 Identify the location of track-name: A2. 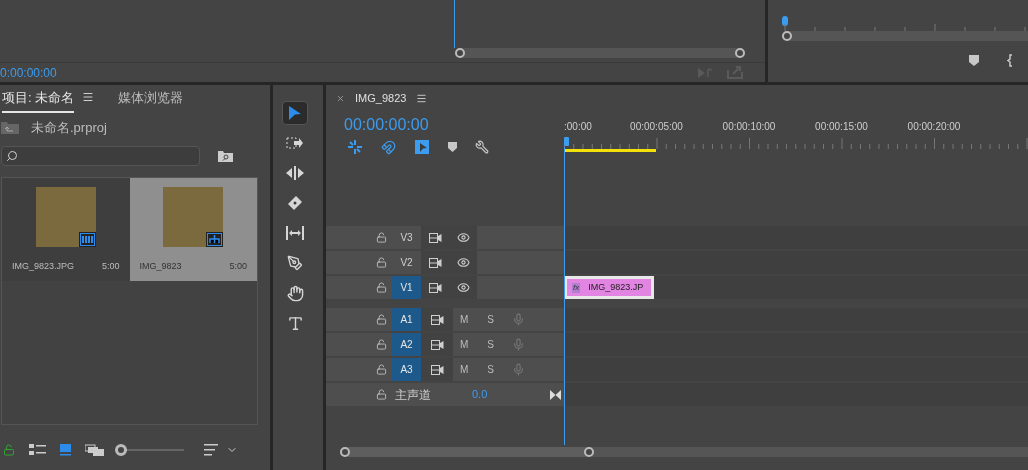
(406, 344).